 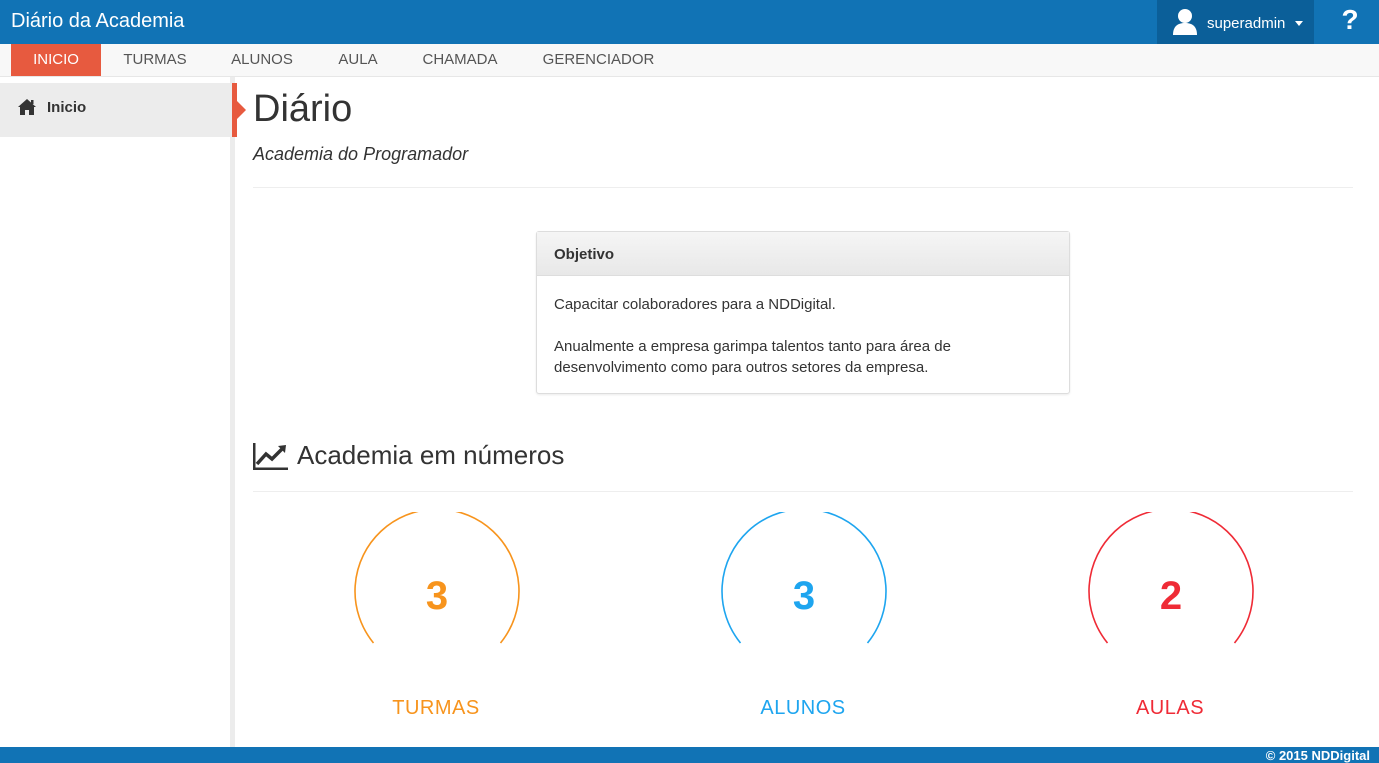 I want to click on app-title: Diário da Academia, so click(x=97, y=21).